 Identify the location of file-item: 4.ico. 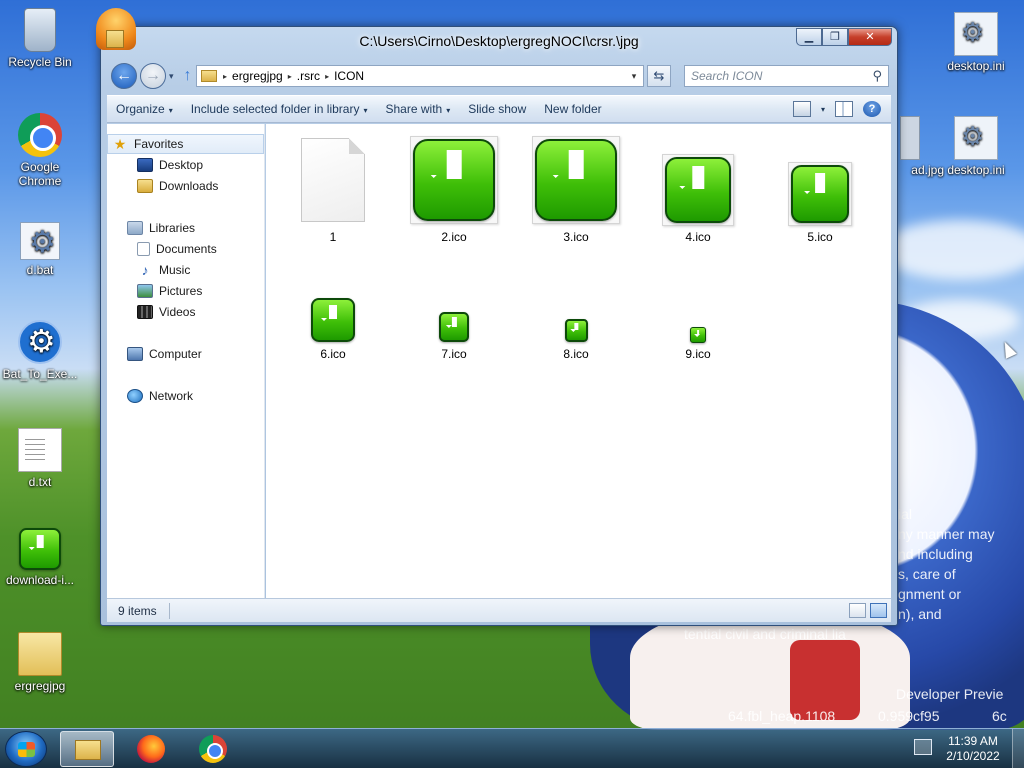
(698, 191).